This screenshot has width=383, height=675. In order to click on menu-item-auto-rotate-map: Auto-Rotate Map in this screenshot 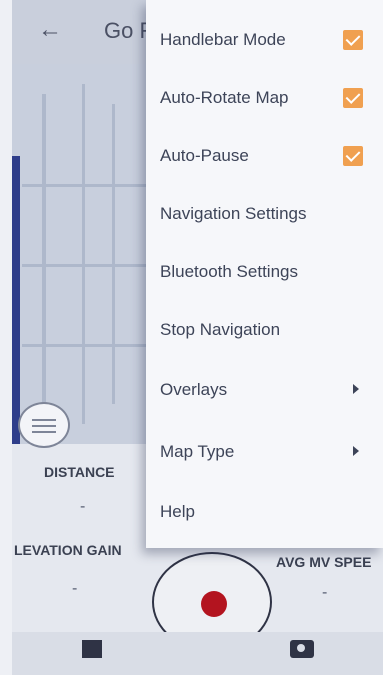, I will do `click(264, 98)`.